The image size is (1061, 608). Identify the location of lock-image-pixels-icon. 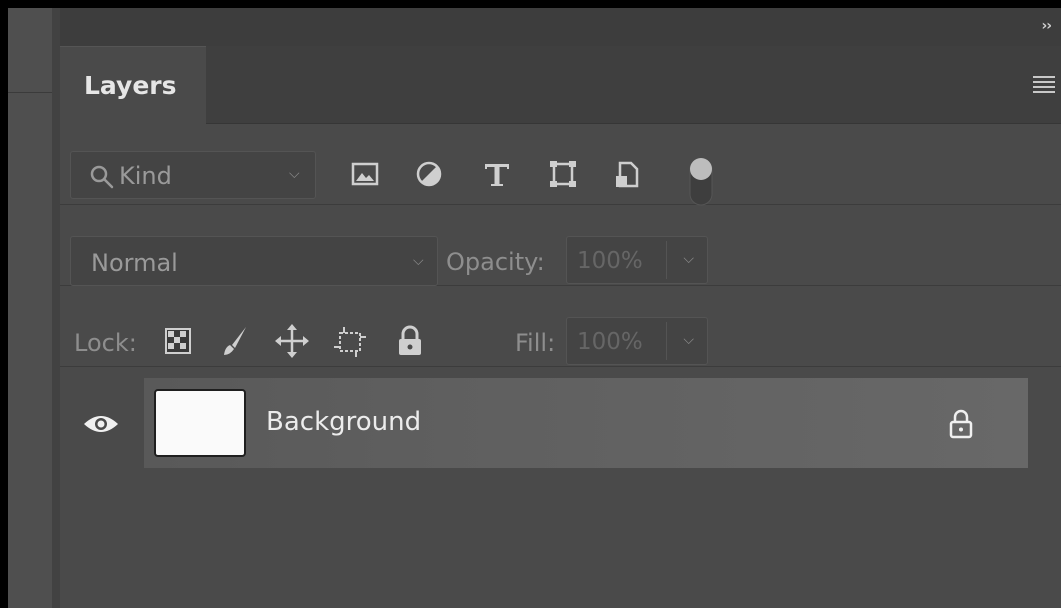
(234, 341).